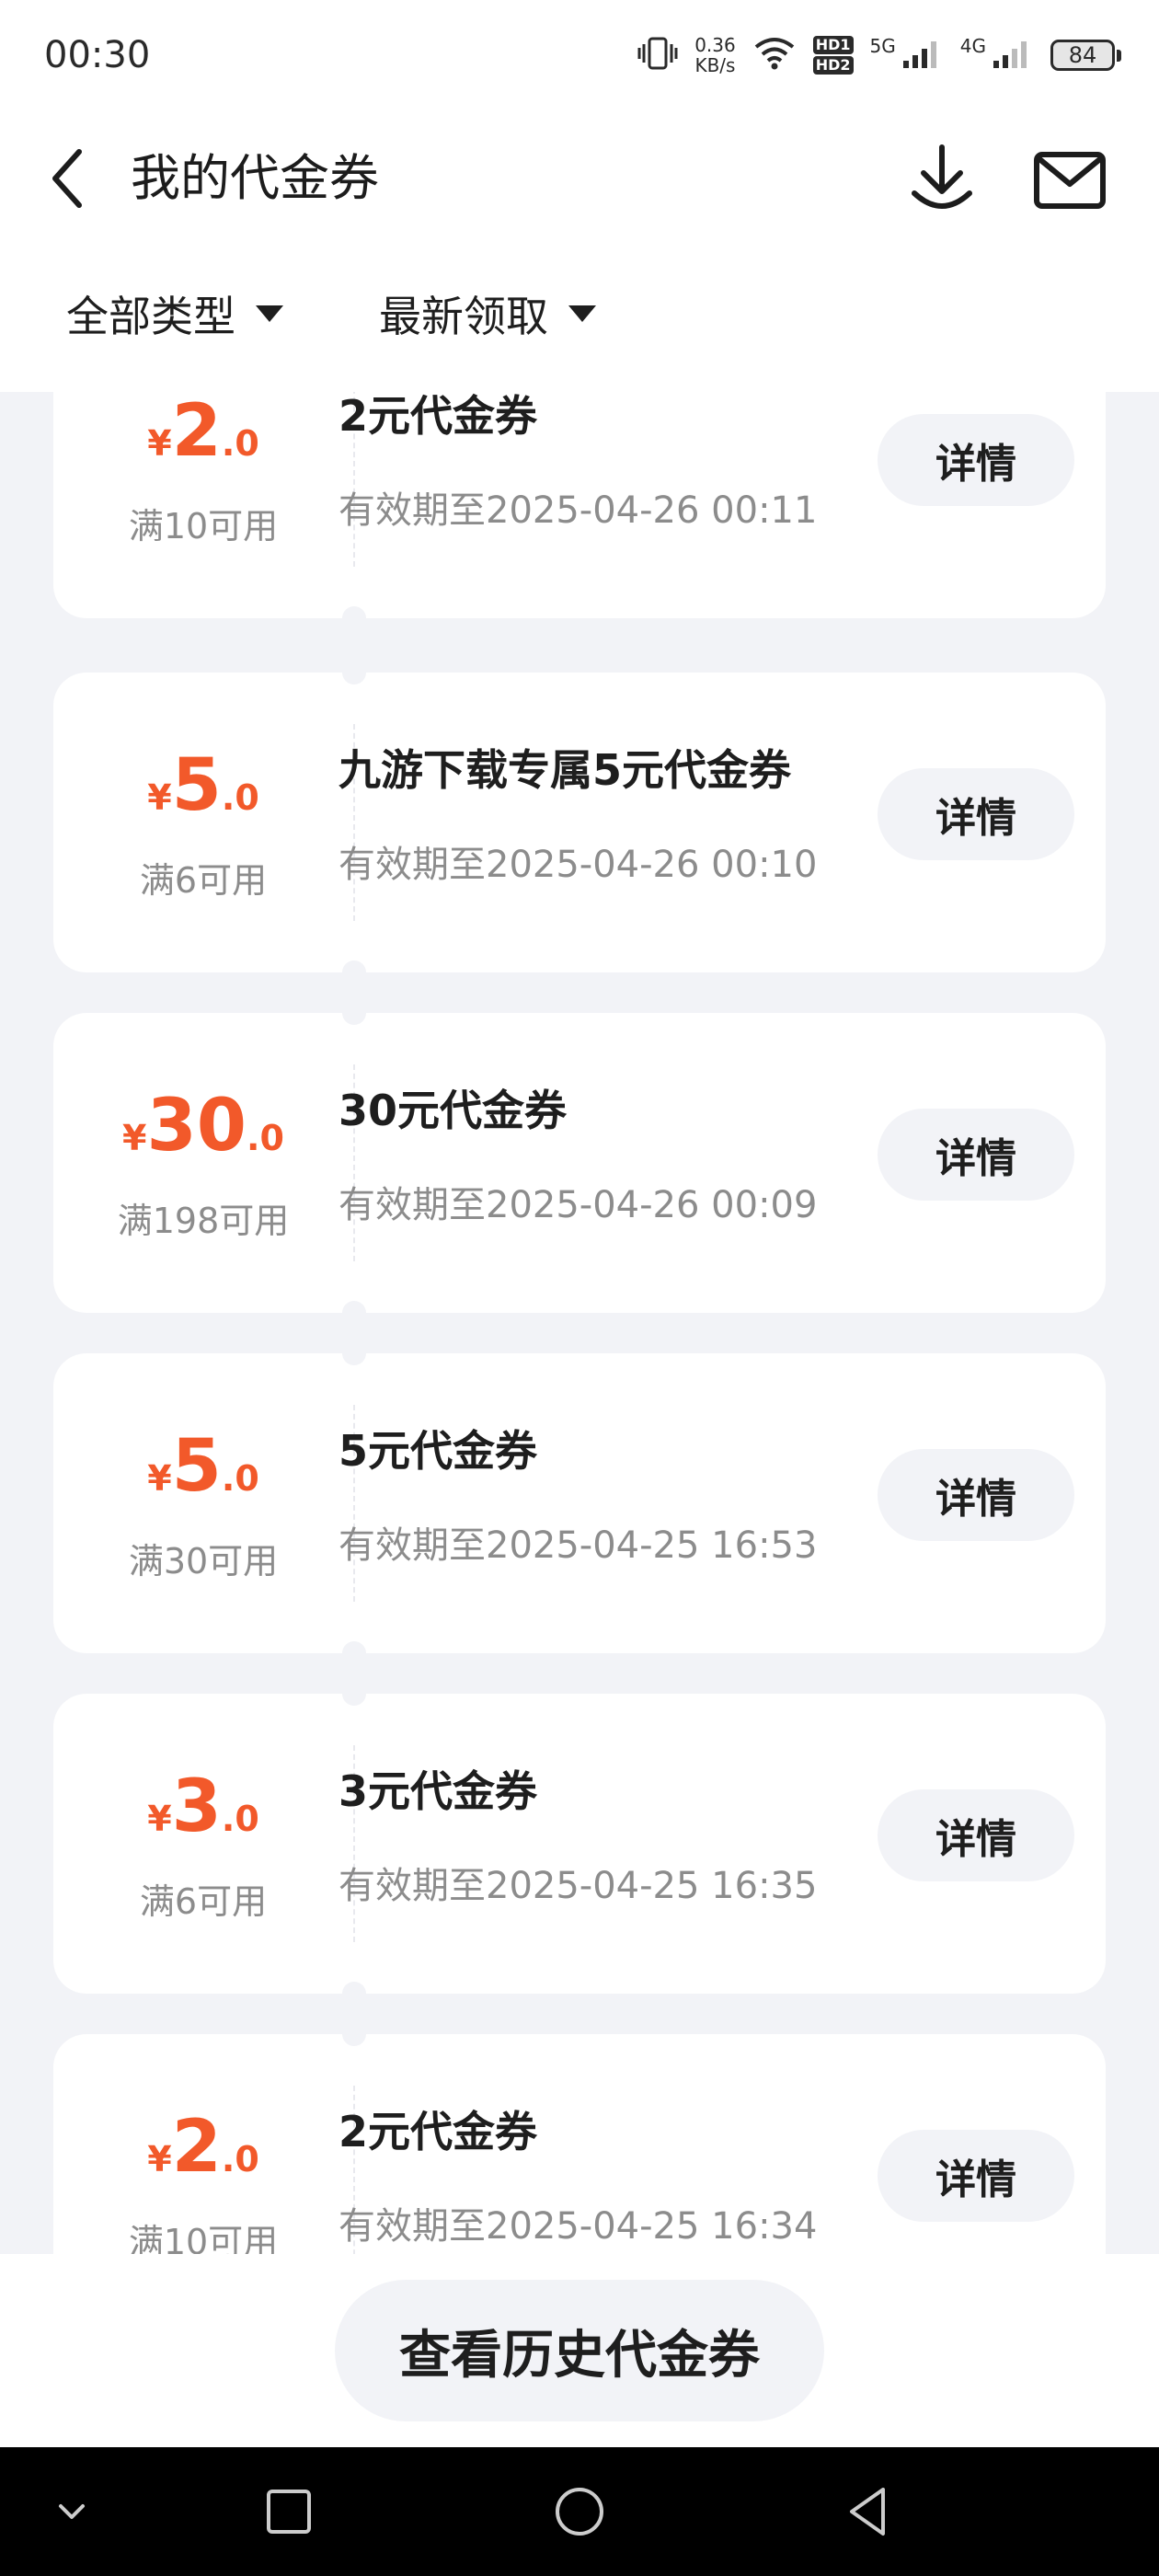  Describe the element at coordinates (578, 1205) in the screenshot. I see `coupon-expiry: 有效期至2025-04-26 00:09` at that location.